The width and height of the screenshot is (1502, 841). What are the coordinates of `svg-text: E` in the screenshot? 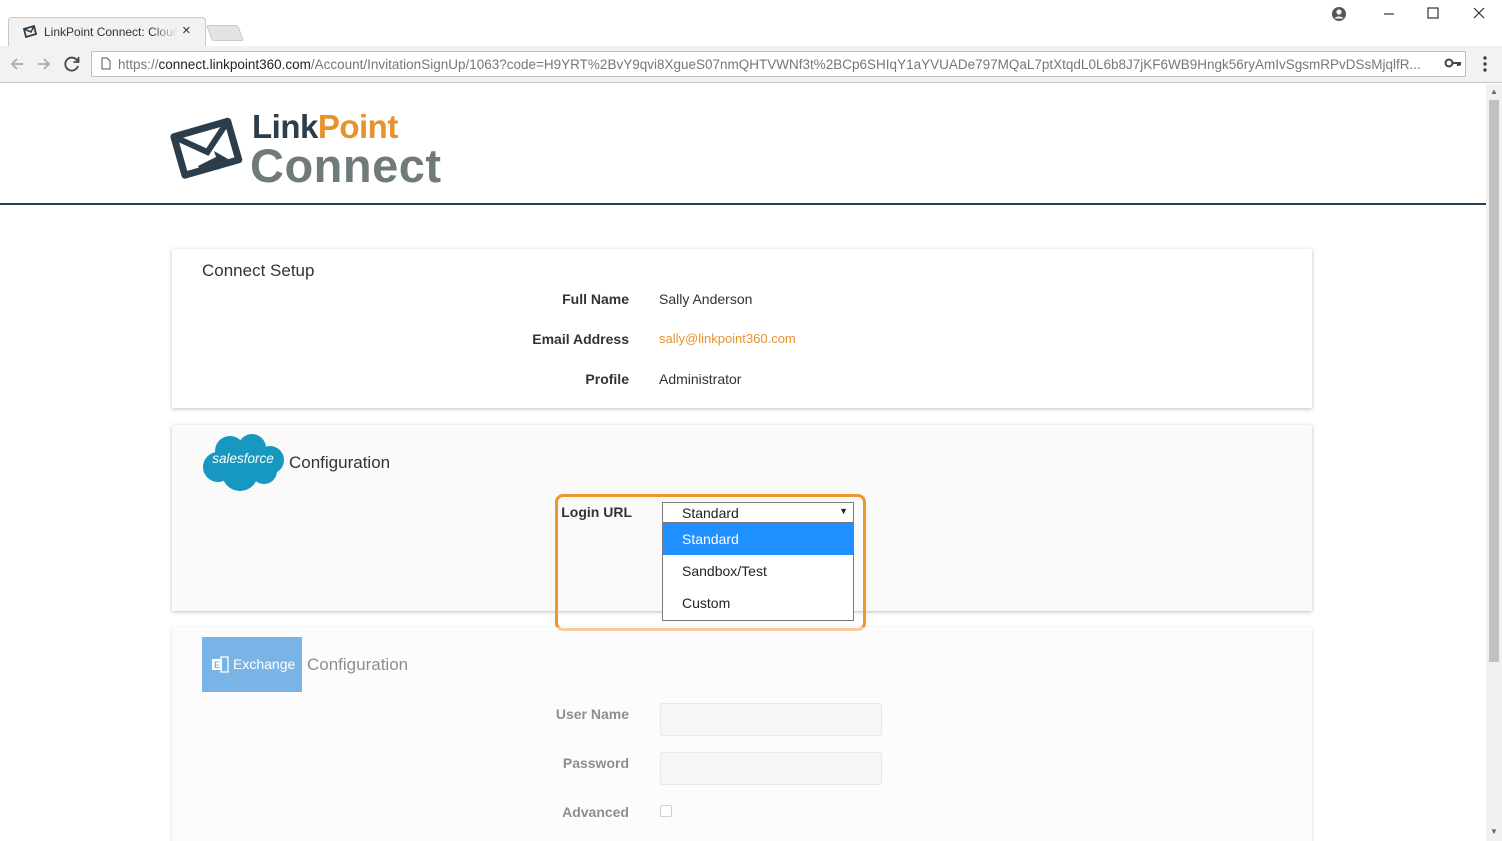 It's located at (217, 665).